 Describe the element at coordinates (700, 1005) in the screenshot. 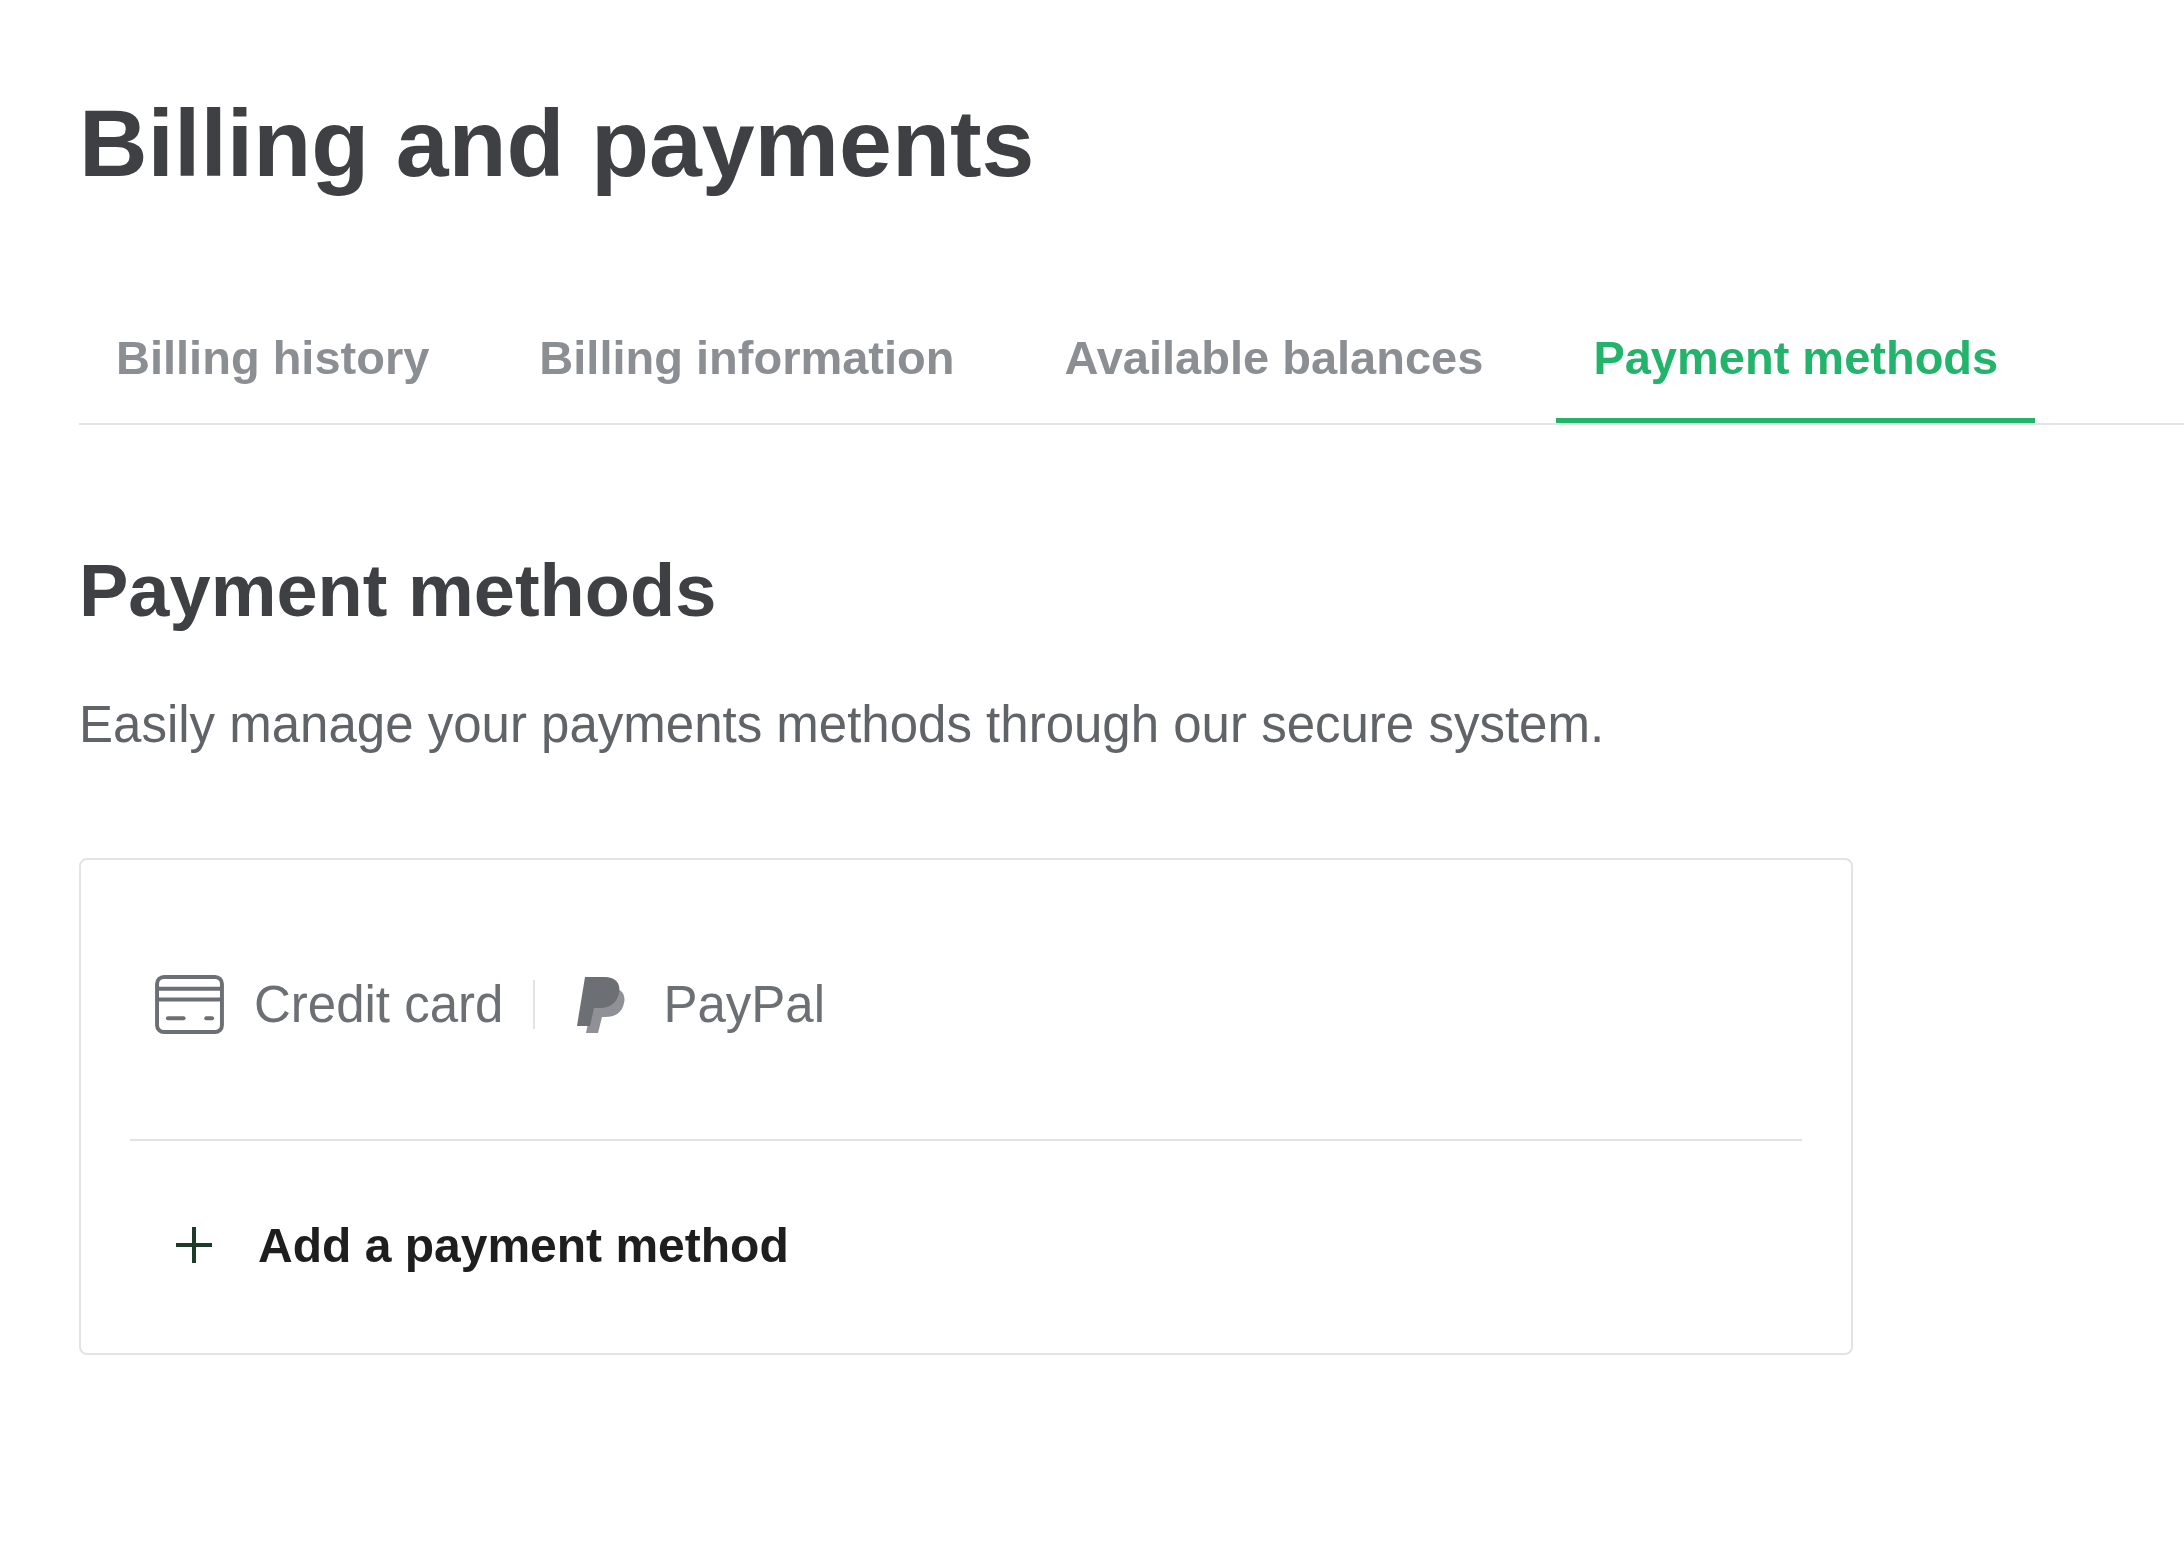

I see `payment-option: PayPal` at that location.